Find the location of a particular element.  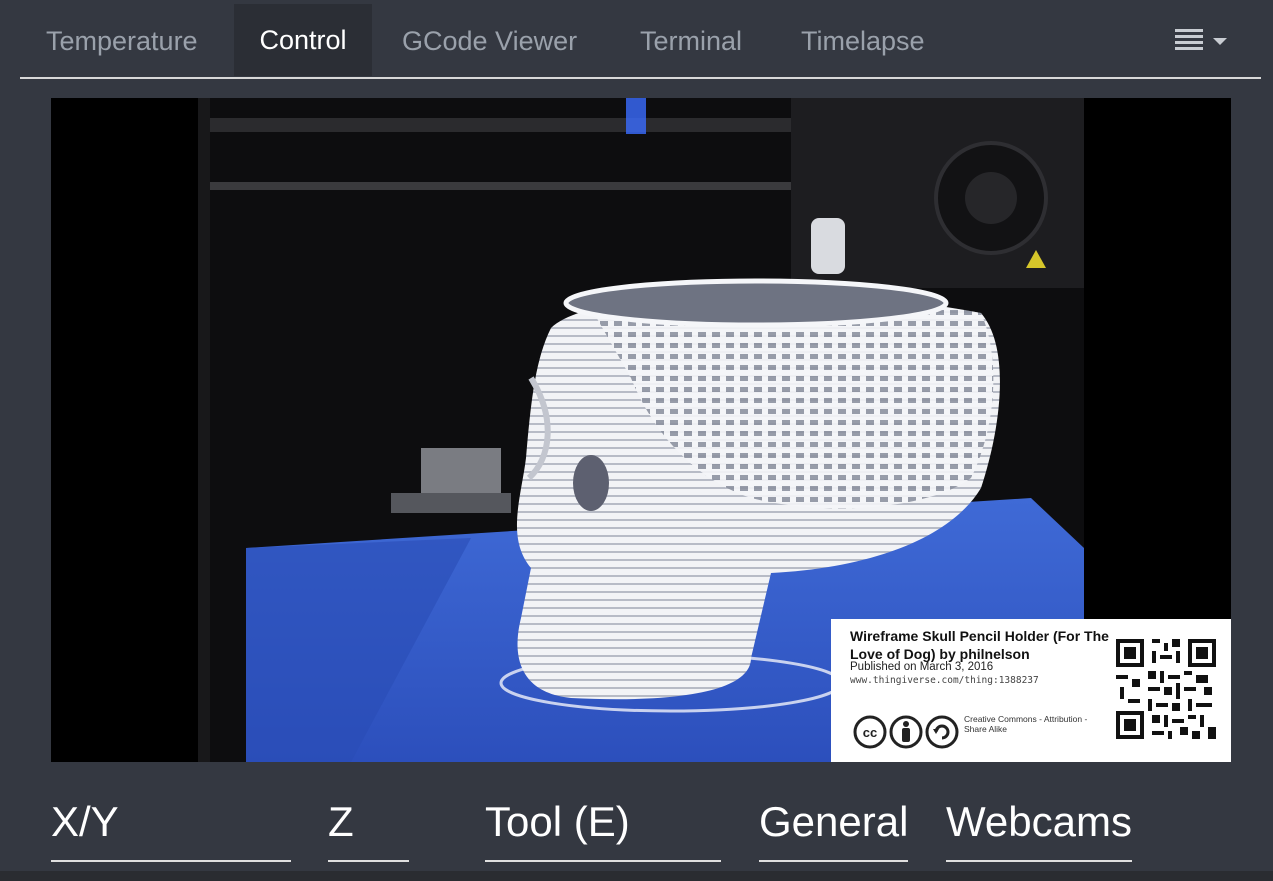

cc-icon: cc is located at coordinates (870, 732).